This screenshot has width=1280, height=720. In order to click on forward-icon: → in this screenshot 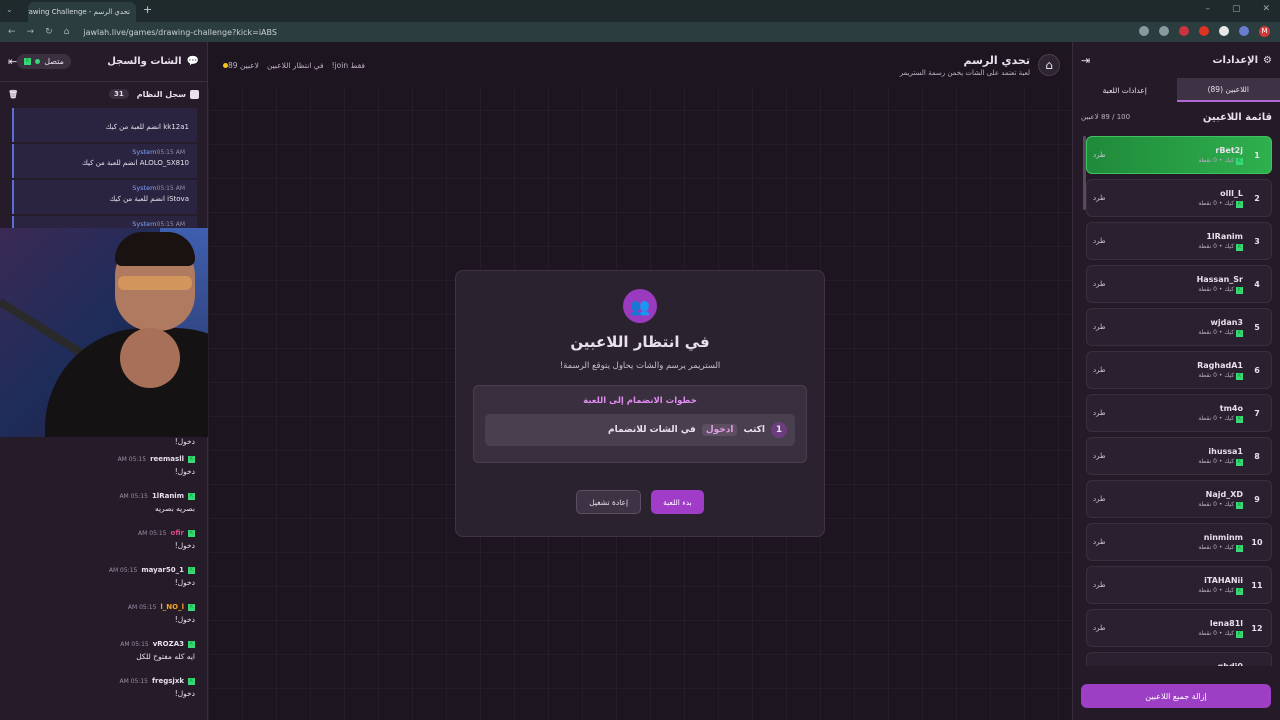, I will do `click(31, 32)`.